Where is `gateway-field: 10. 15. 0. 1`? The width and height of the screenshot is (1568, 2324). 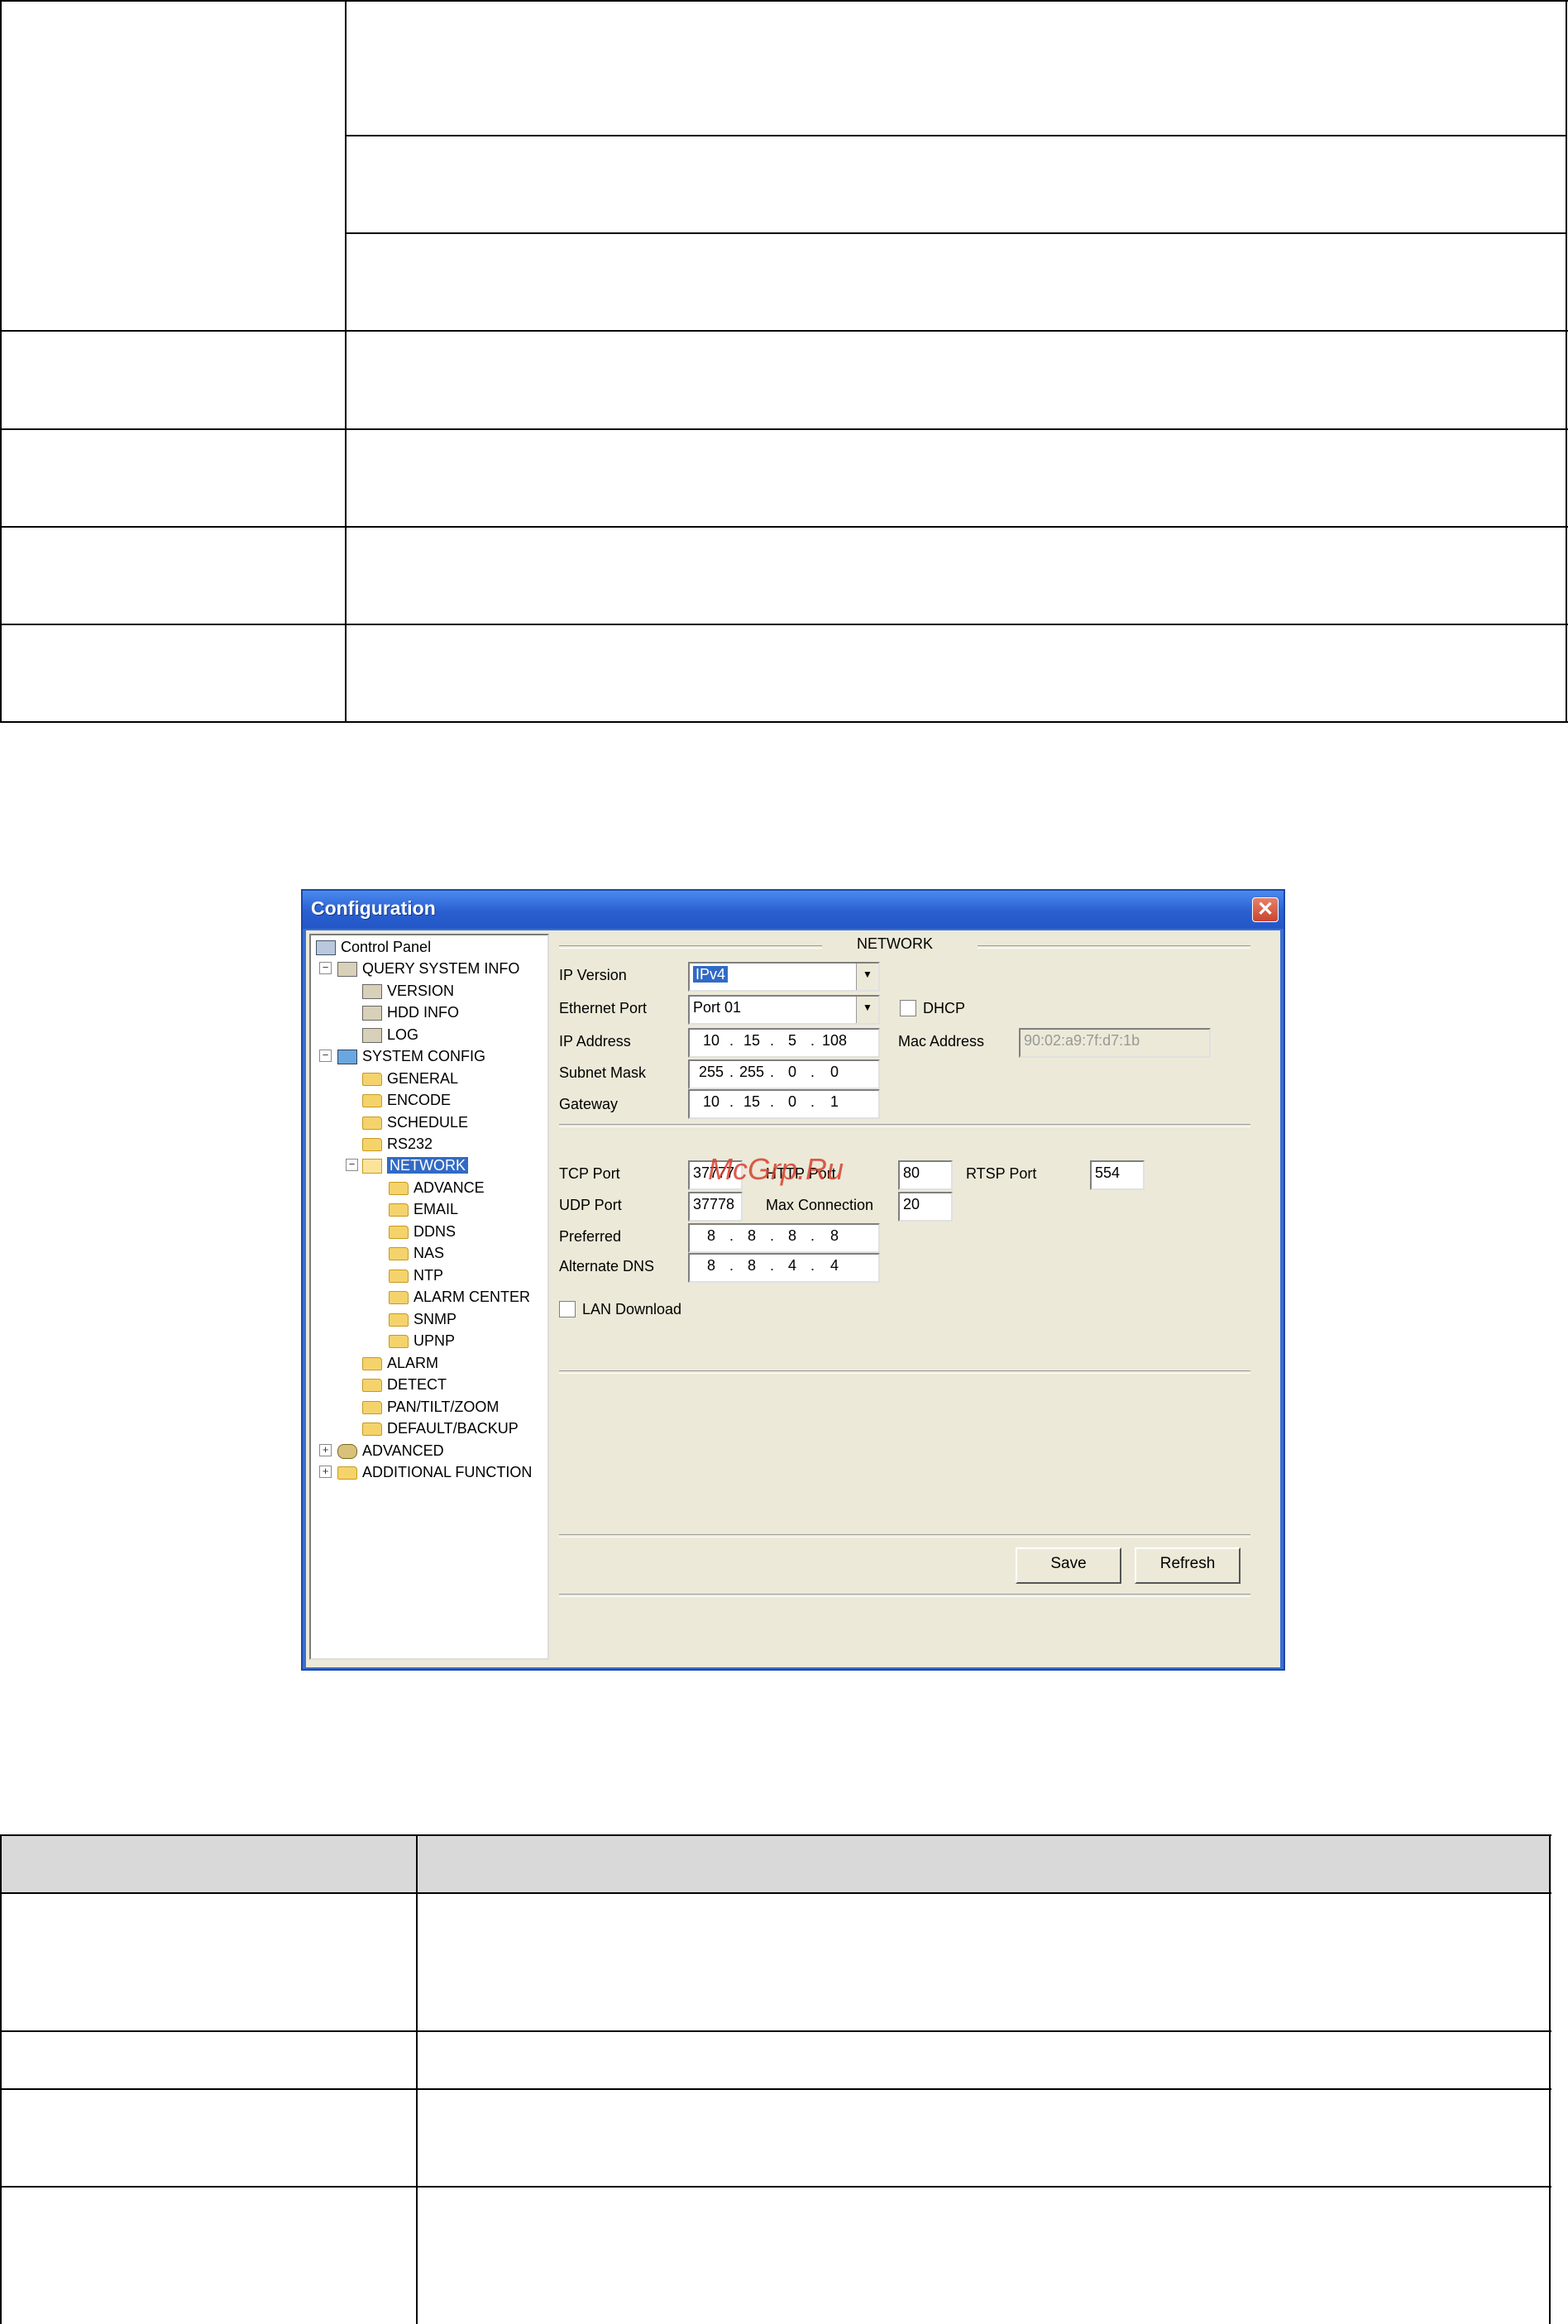
gateway-field: 10. 15. 0. 1 is located at coordinates (784, 1104).